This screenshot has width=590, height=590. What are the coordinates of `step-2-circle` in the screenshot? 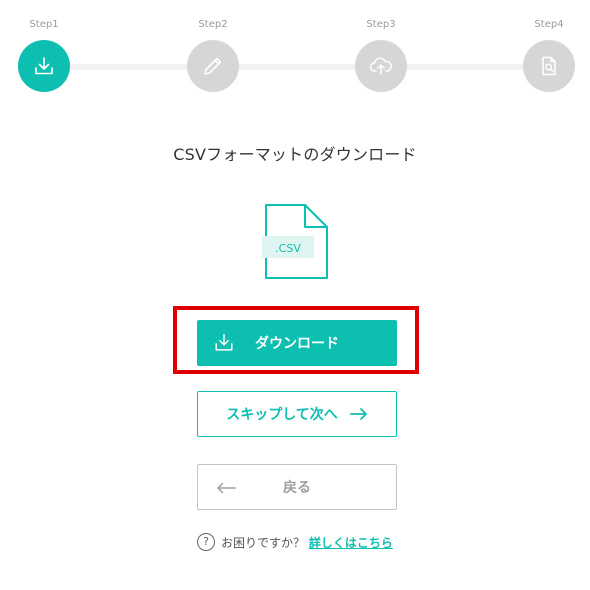 It's located at (213, 66).